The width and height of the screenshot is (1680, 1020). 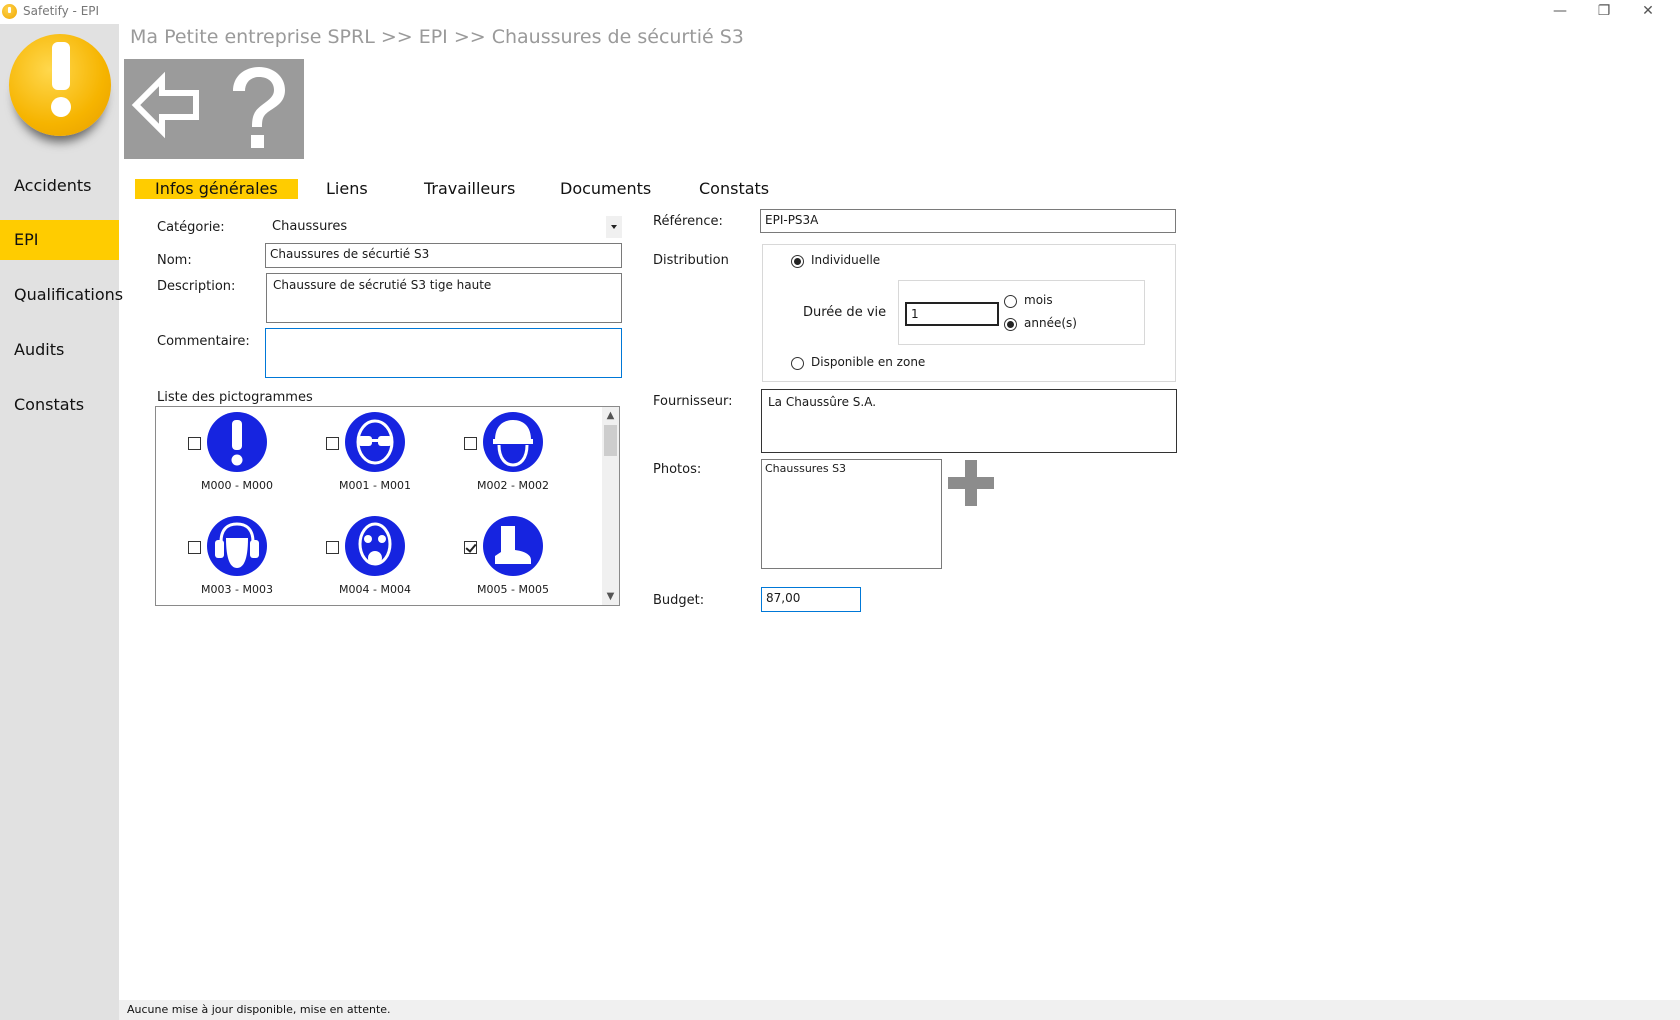 What do you see at coordinates (513, 485) in the screenshot?
I see `pictogram-caption: M002 - M002` at bounding box center [513, 485].